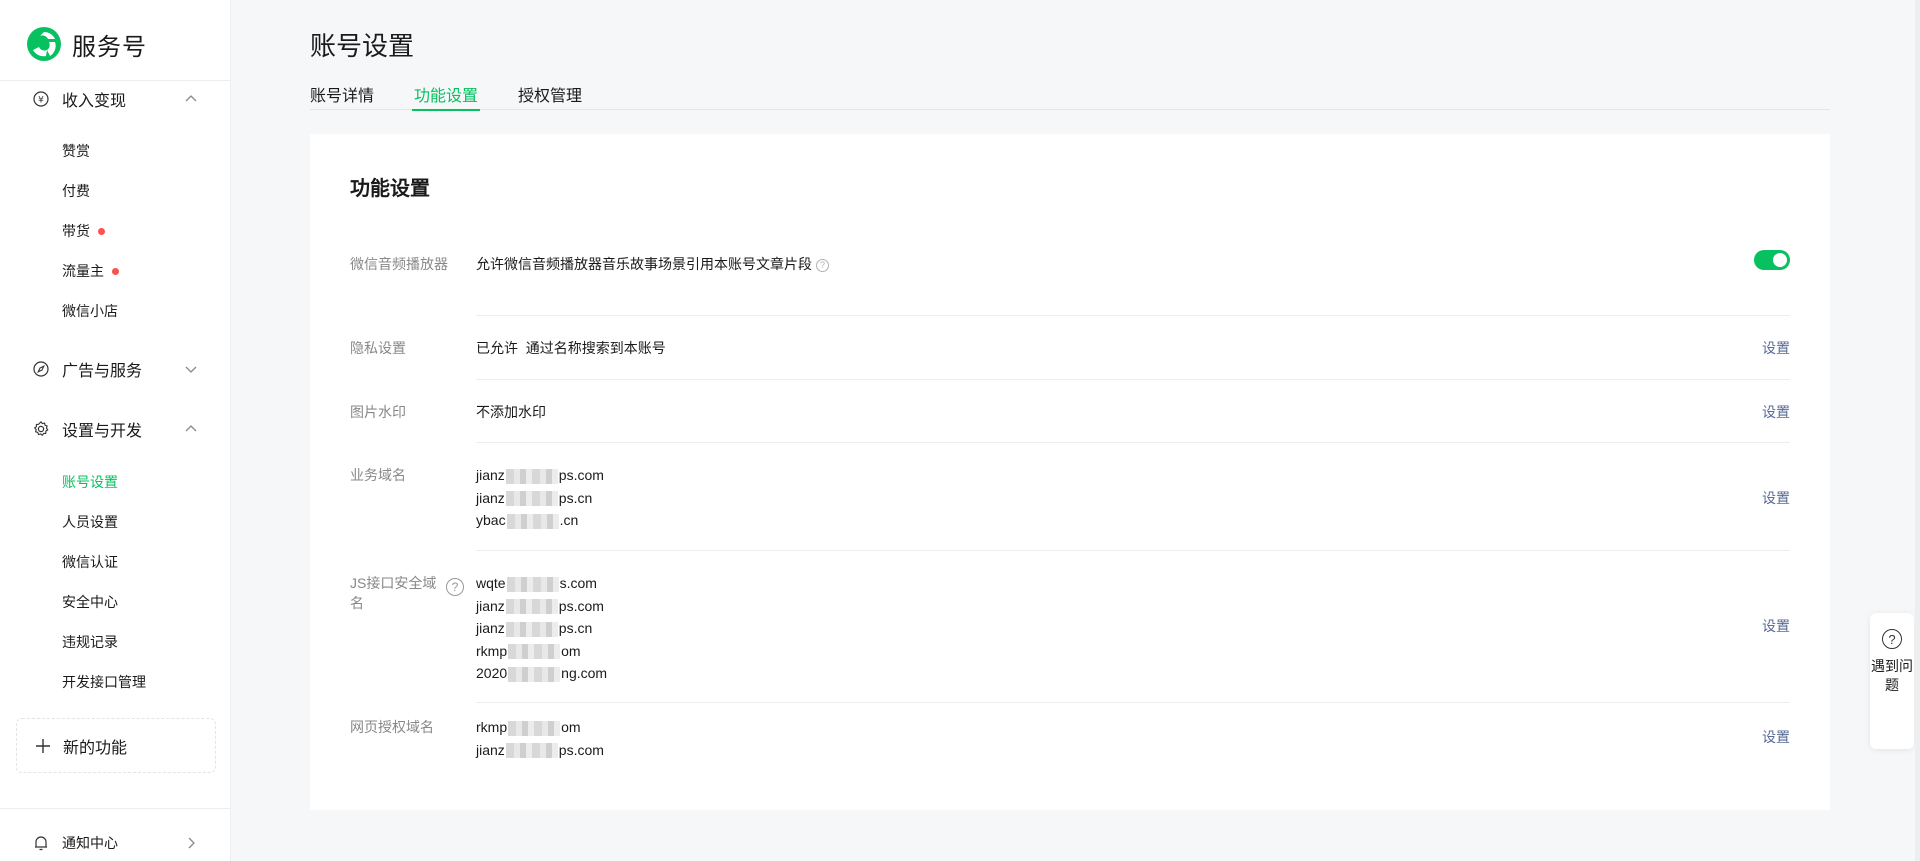  What do you see at coordinates (115, 808) in the screenshot?
I see `divider` at bounding box center [115, 808].